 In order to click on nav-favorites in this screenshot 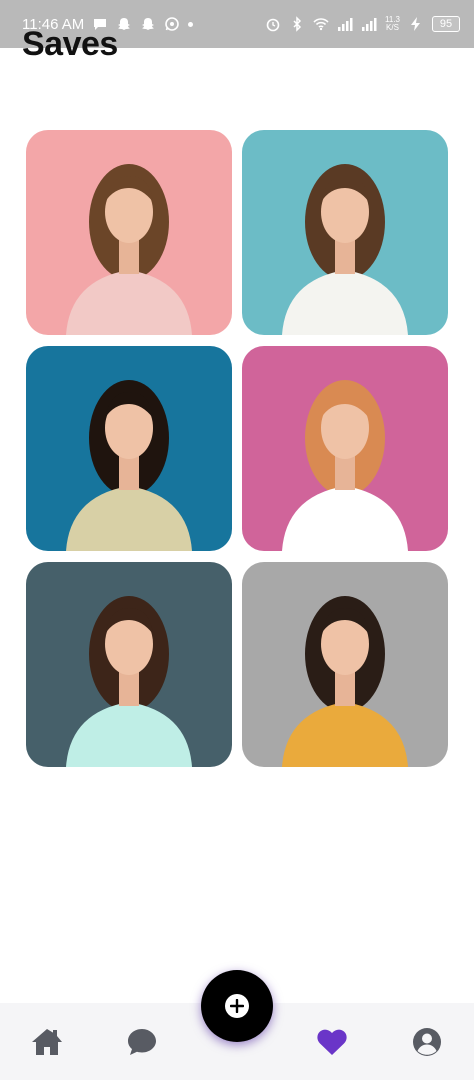, I will do `click(332, 1042)`.